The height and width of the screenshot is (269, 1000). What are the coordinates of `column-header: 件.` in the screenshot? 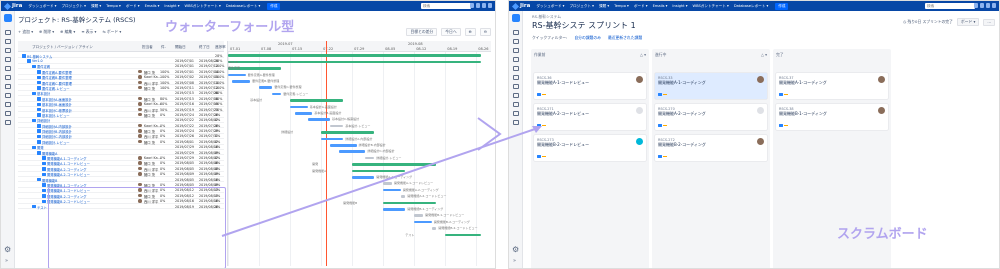 It's located at (163, 47).